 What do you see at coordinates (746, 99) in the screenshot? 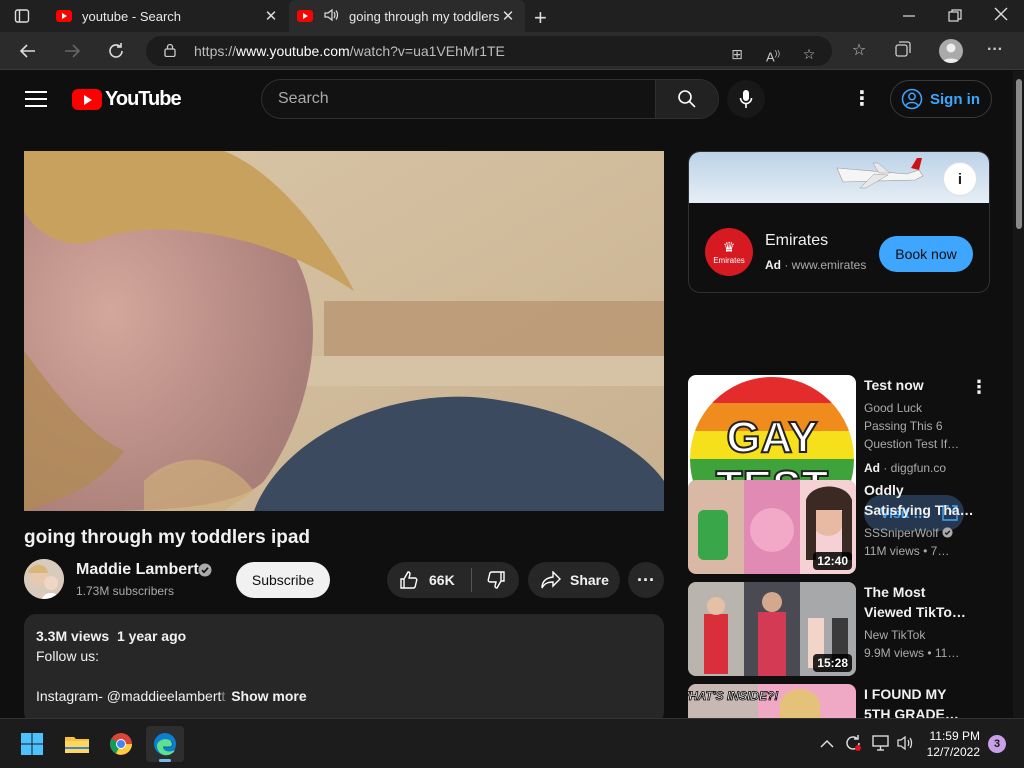
I see `voice-search-button` at bounding box center [746, 99].